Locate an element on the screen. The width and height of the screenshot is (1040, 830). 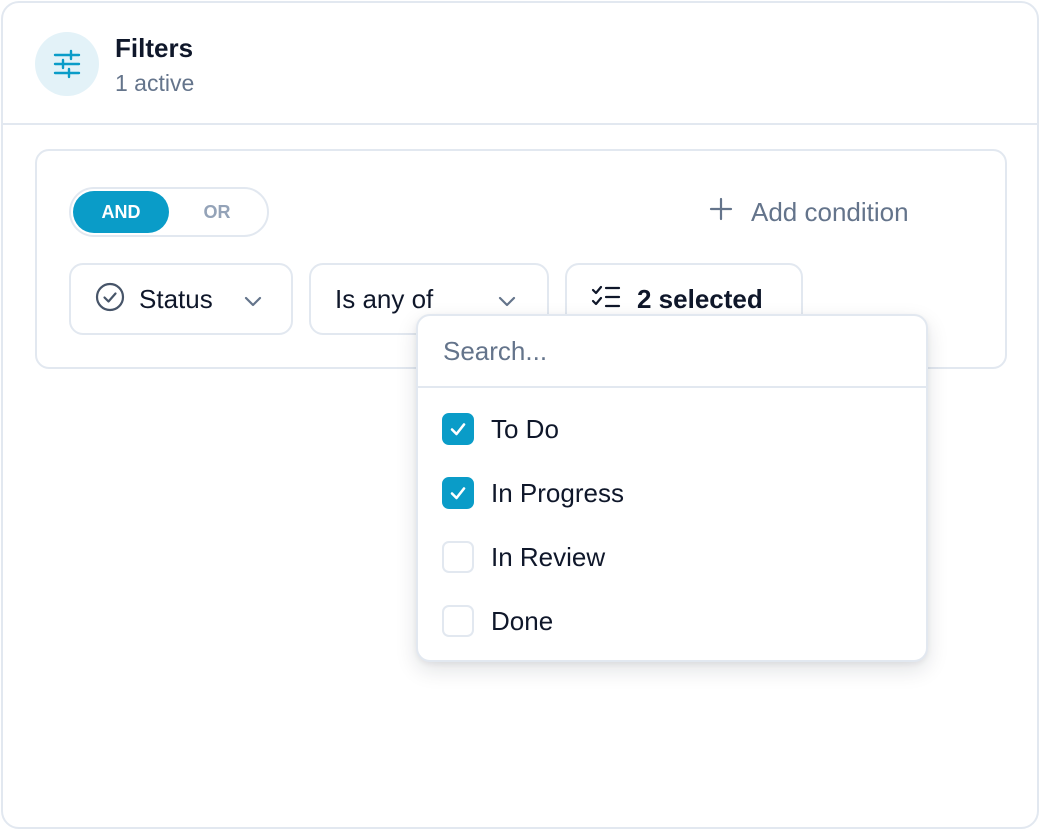
plus-icon is located at coordinates (721, 212).